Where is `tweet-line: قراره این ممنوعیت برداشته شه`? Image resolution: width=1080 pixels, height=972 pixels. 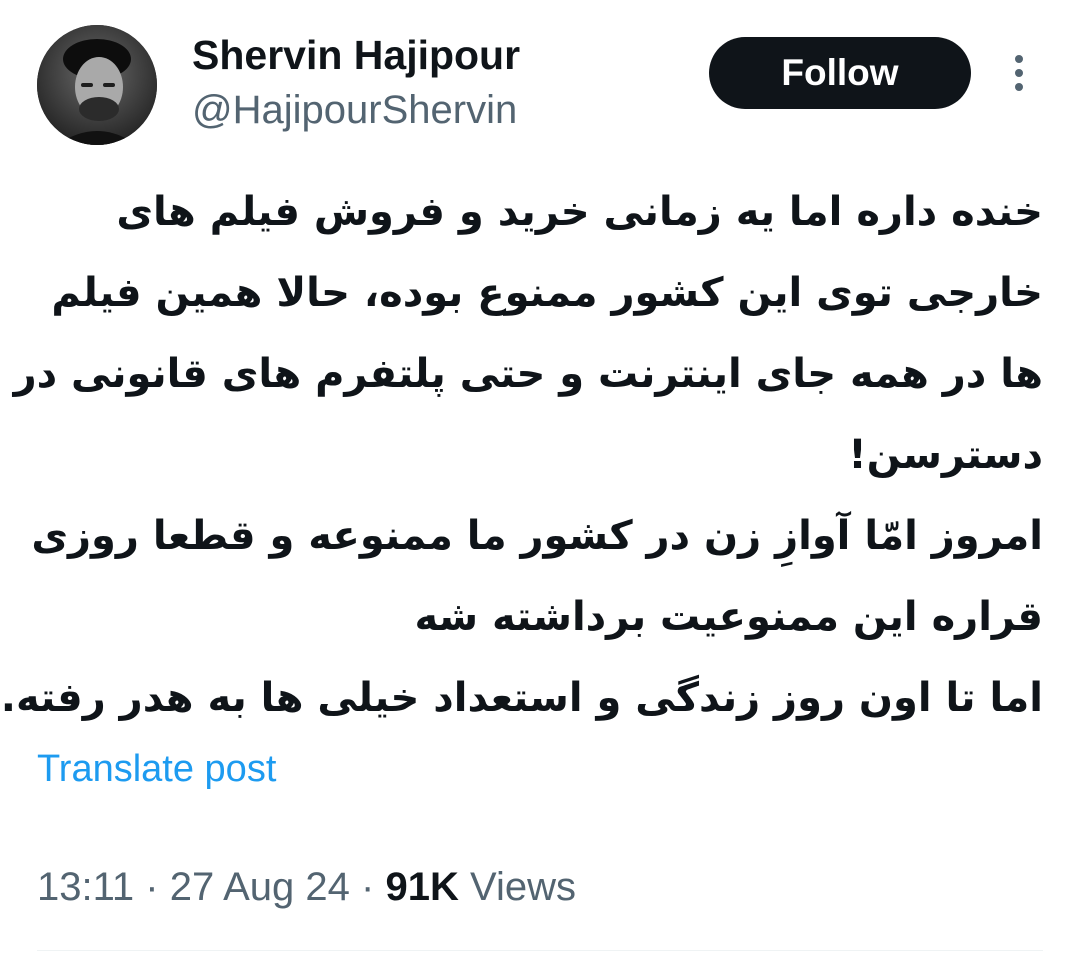 tweet-line: قراره این ممنوعیت برداشته شه is located at coordinates (729, 617).